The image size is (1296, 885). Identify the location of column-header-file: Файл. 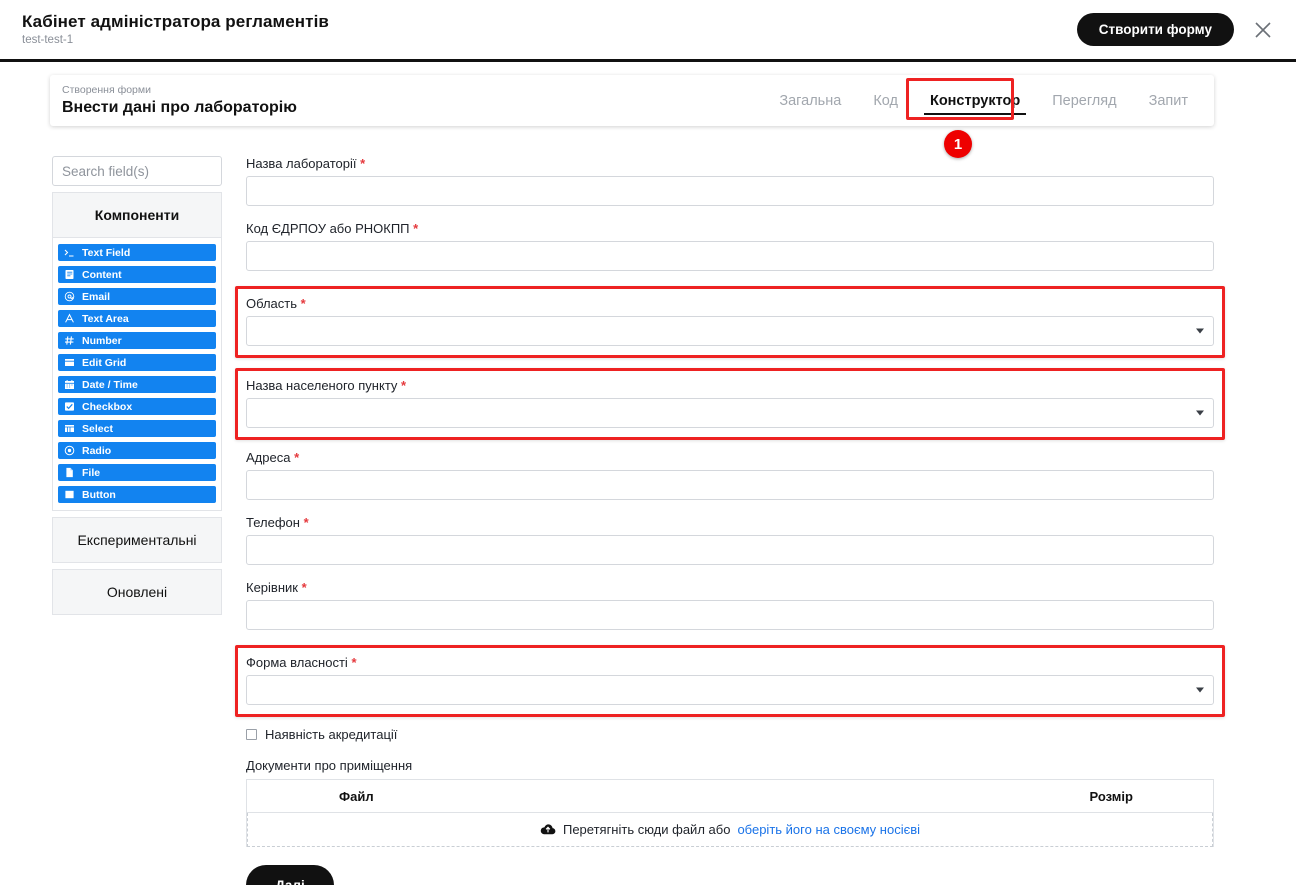
(356, 796).